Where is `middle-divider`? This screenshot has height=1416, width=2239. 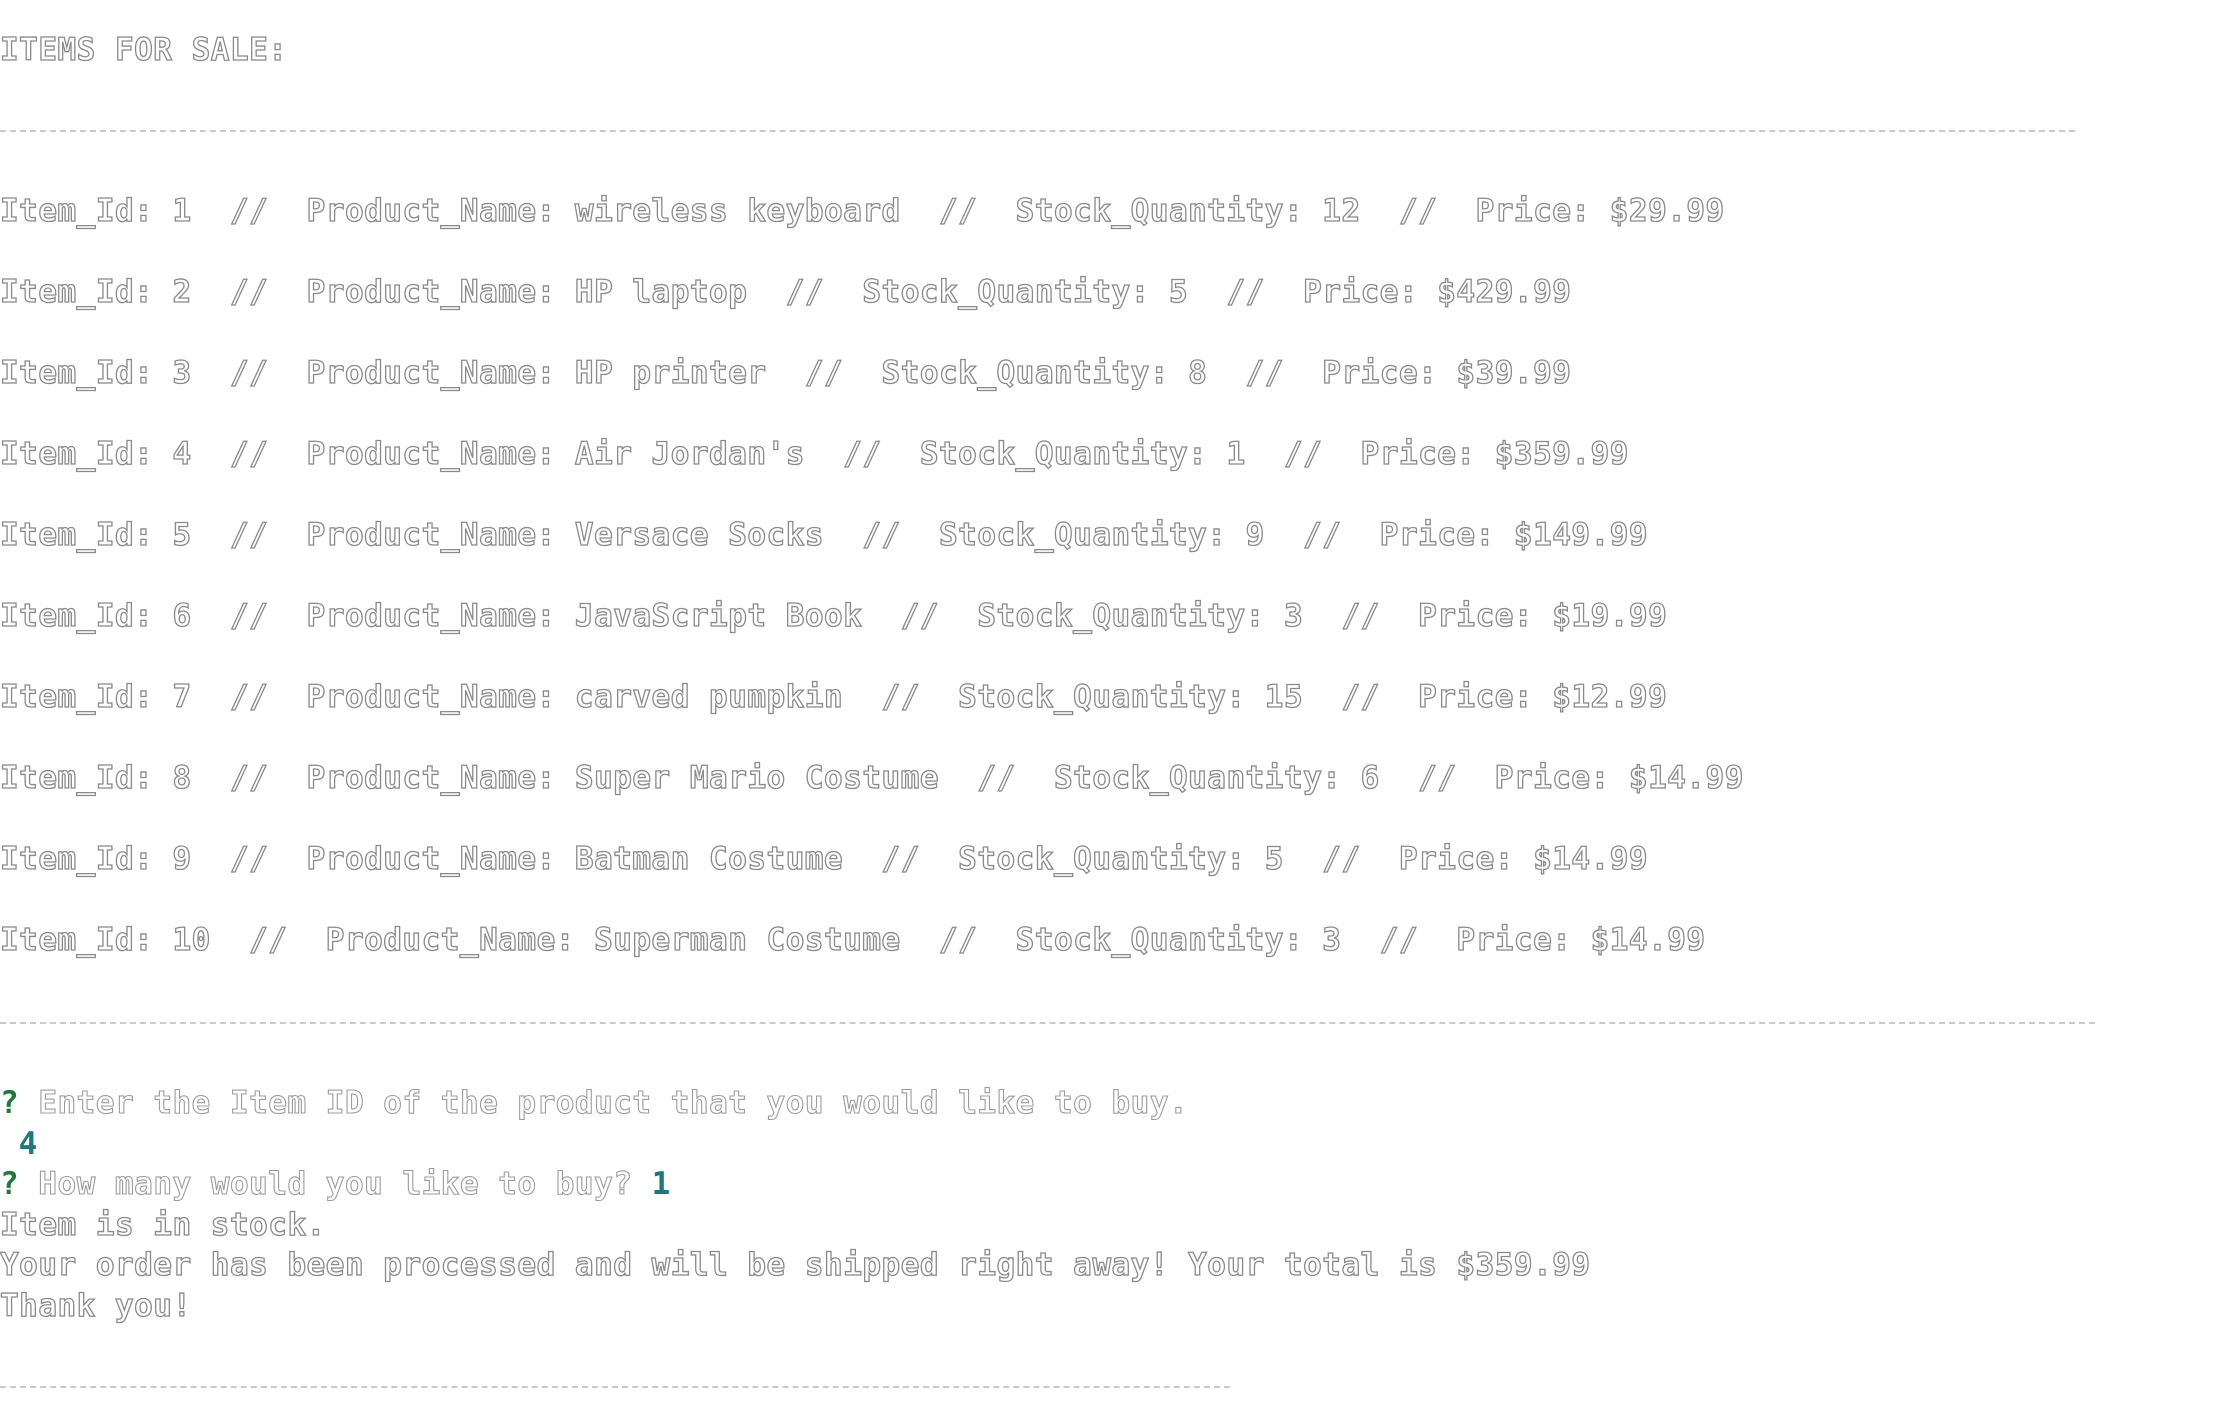
middle-divider is located at coordinates (1047, 1023).